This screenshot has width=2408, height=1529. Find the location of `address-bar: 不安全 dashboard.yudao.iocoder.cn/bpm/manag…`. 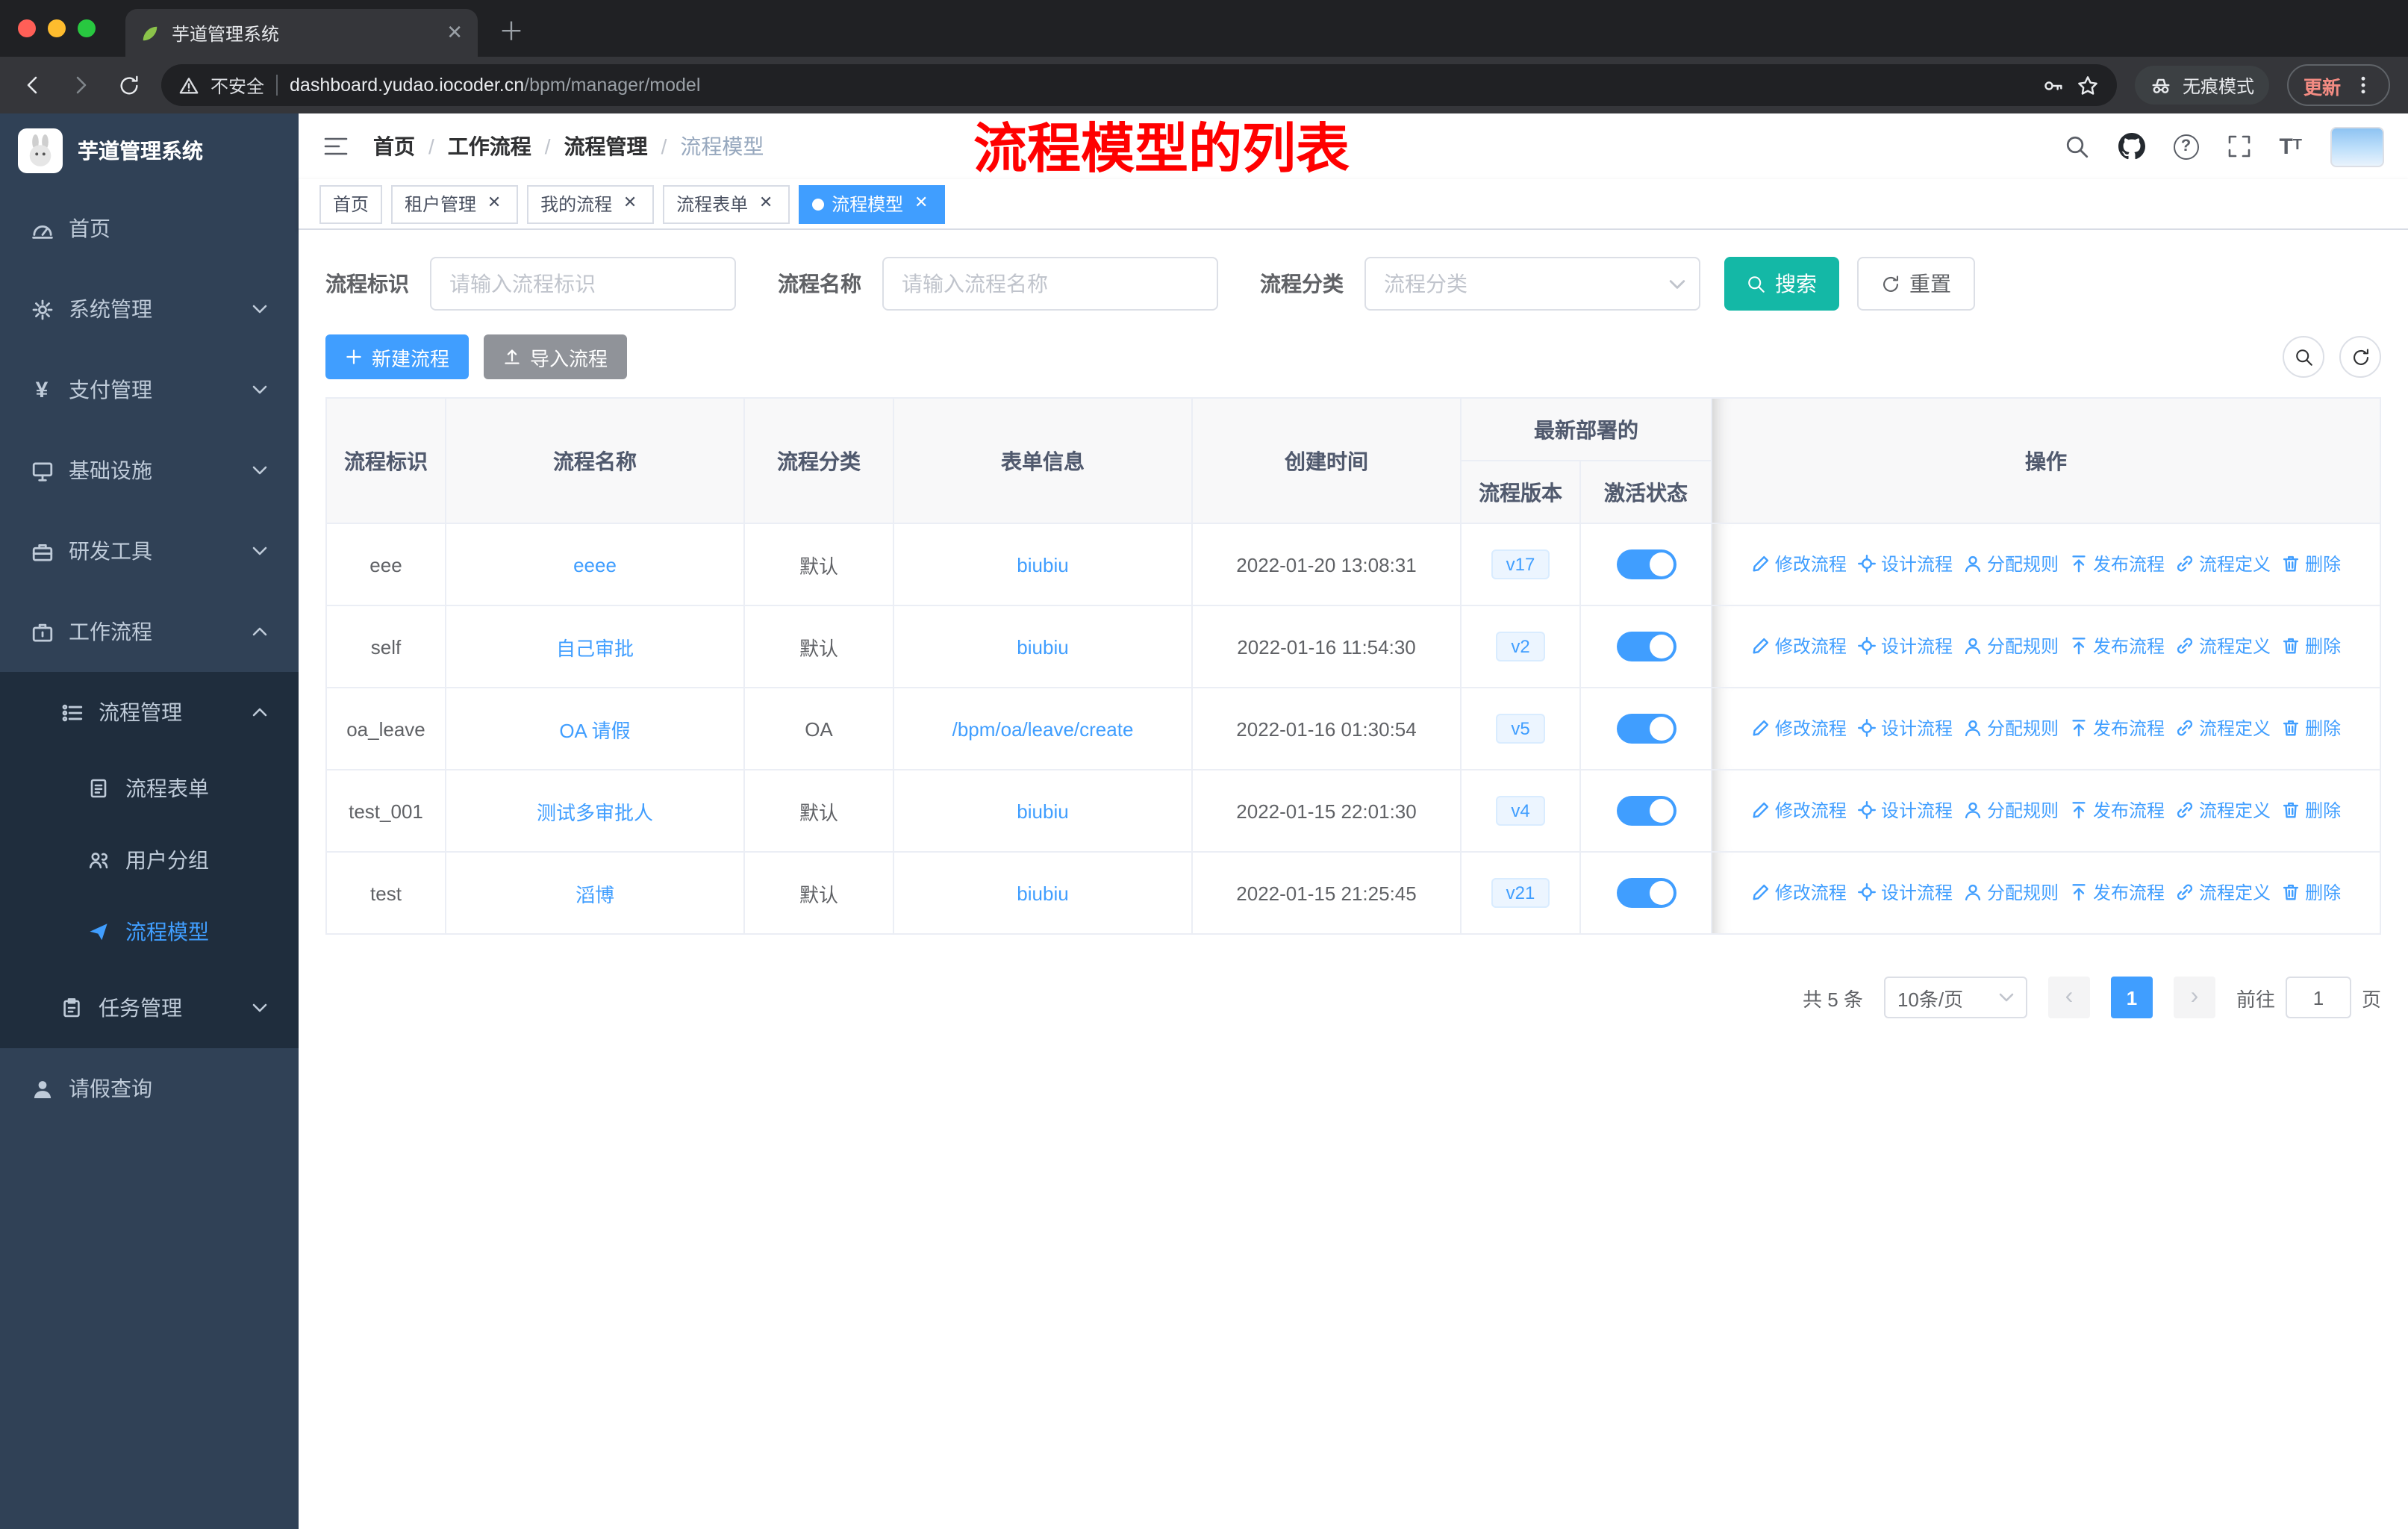

address-bar: 不安全 dashboard.yudao.iocoder.cn/bpm/manag… is located at coordinates (1139, 85).